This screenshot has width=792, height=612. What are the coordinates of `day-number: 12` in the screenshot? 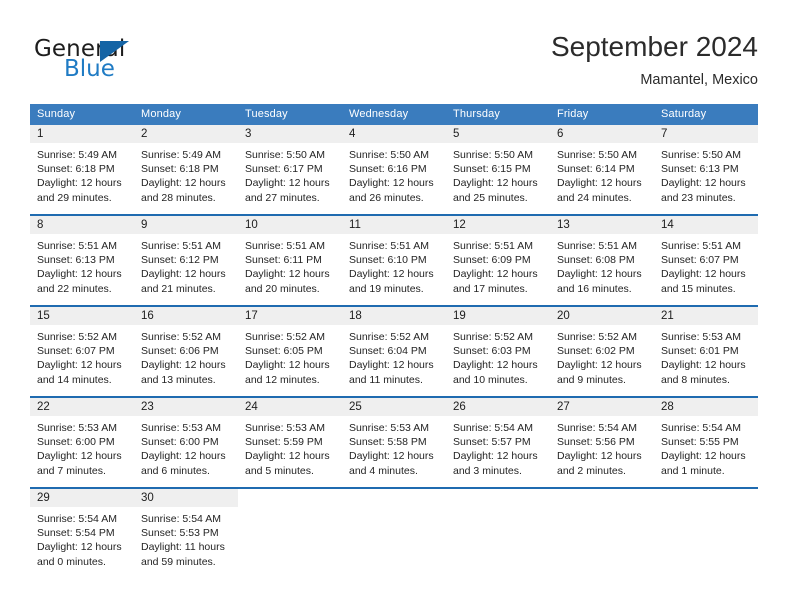 It's located at (498, 225).